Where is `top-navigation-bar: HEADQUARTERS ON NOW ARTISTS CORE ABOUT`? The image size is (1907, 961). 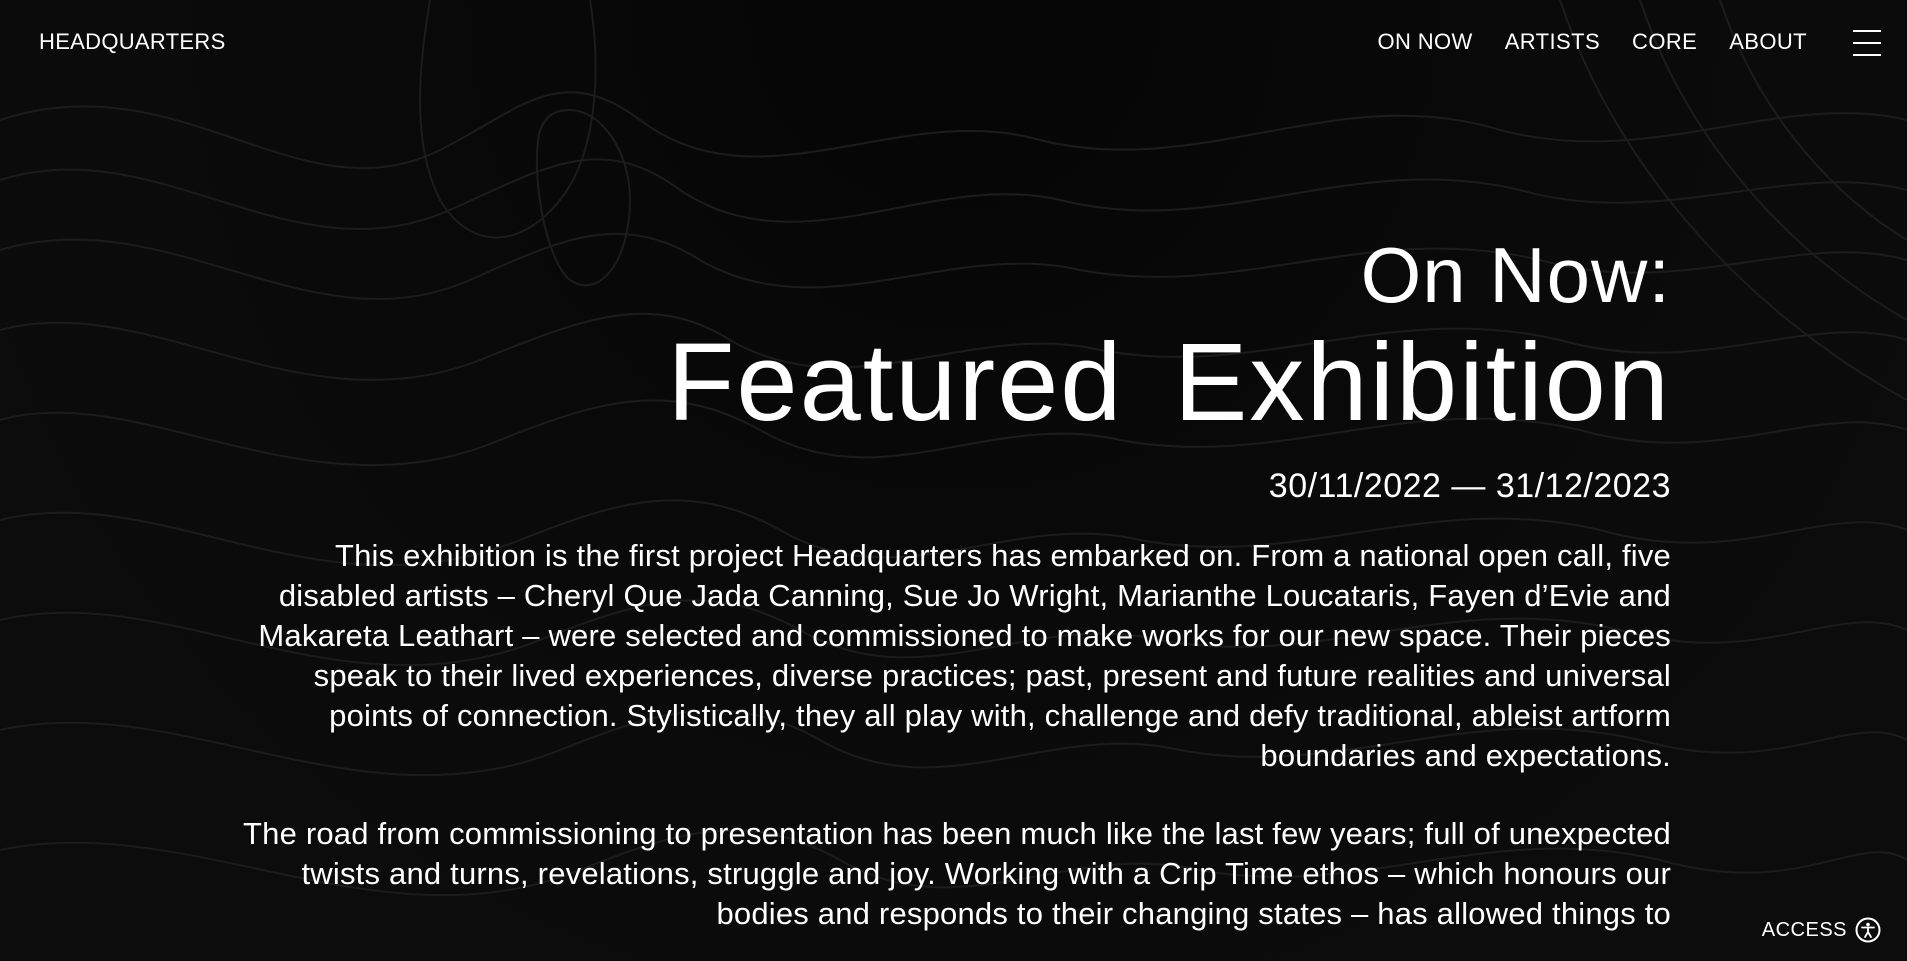
top-navigation-bar: HEADQUARTERS ON NOW ARTISTS CORE ABOUT is located at coordinates (953, 42).